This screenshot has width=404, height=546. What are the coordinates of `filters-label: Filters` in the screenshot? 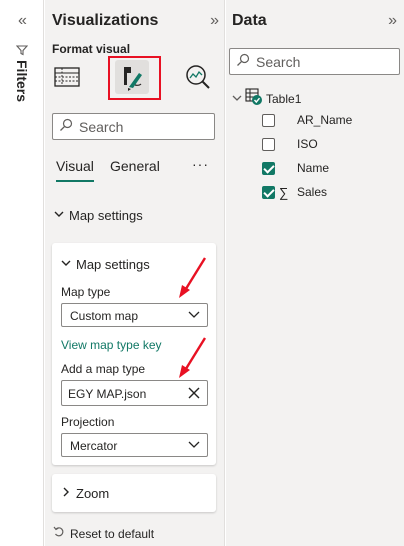 It's located at (22, 81).